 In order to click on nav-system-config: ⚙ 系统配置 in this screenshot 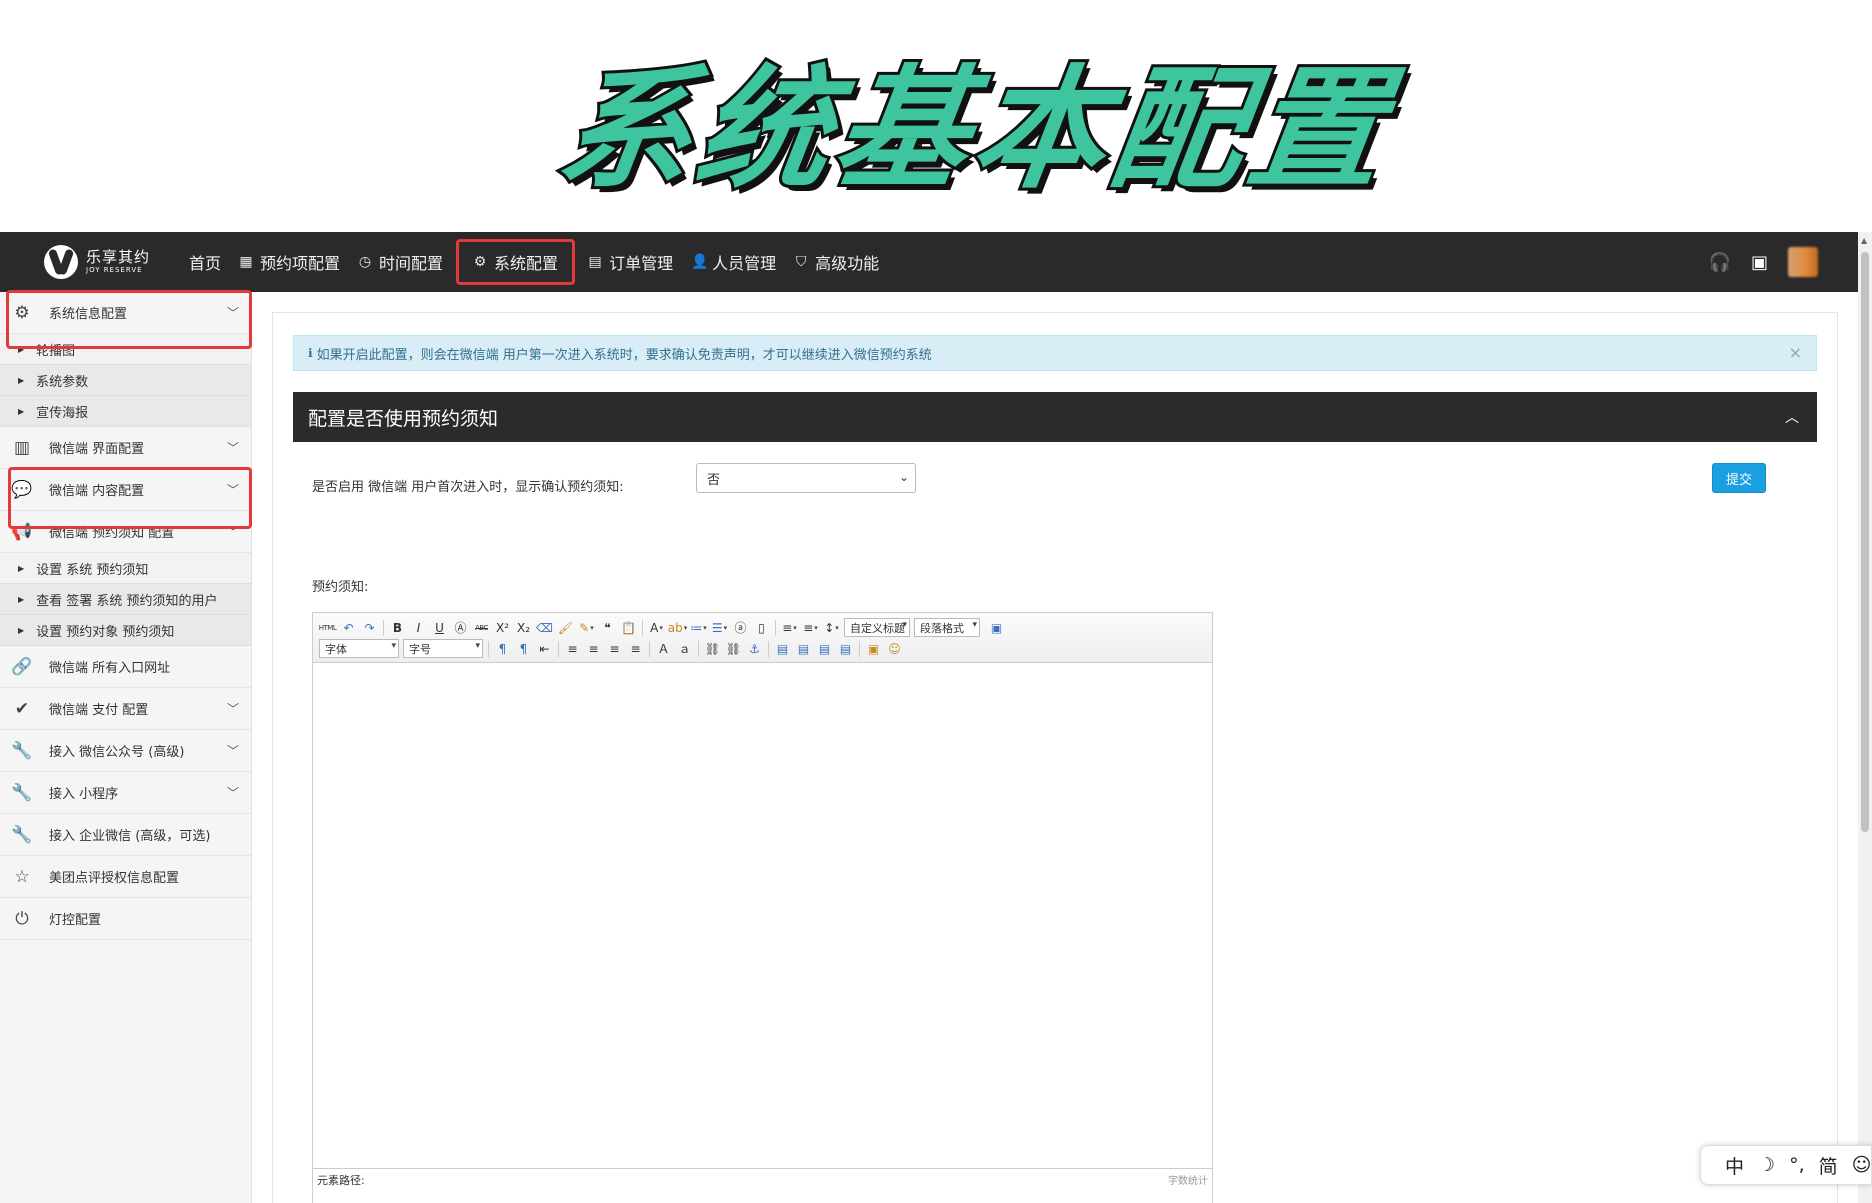, I will do `click(516, 262)`.